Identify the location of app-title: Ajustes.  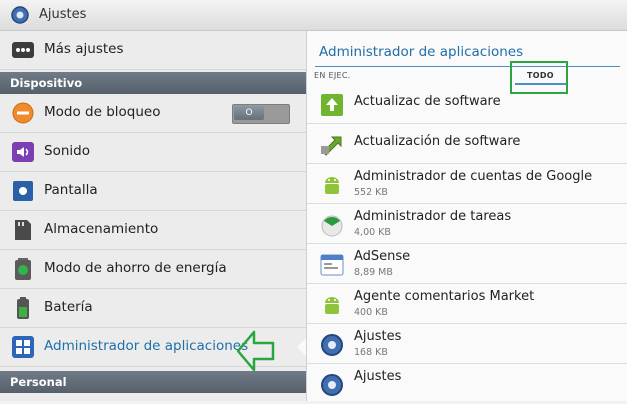
(63, 14).